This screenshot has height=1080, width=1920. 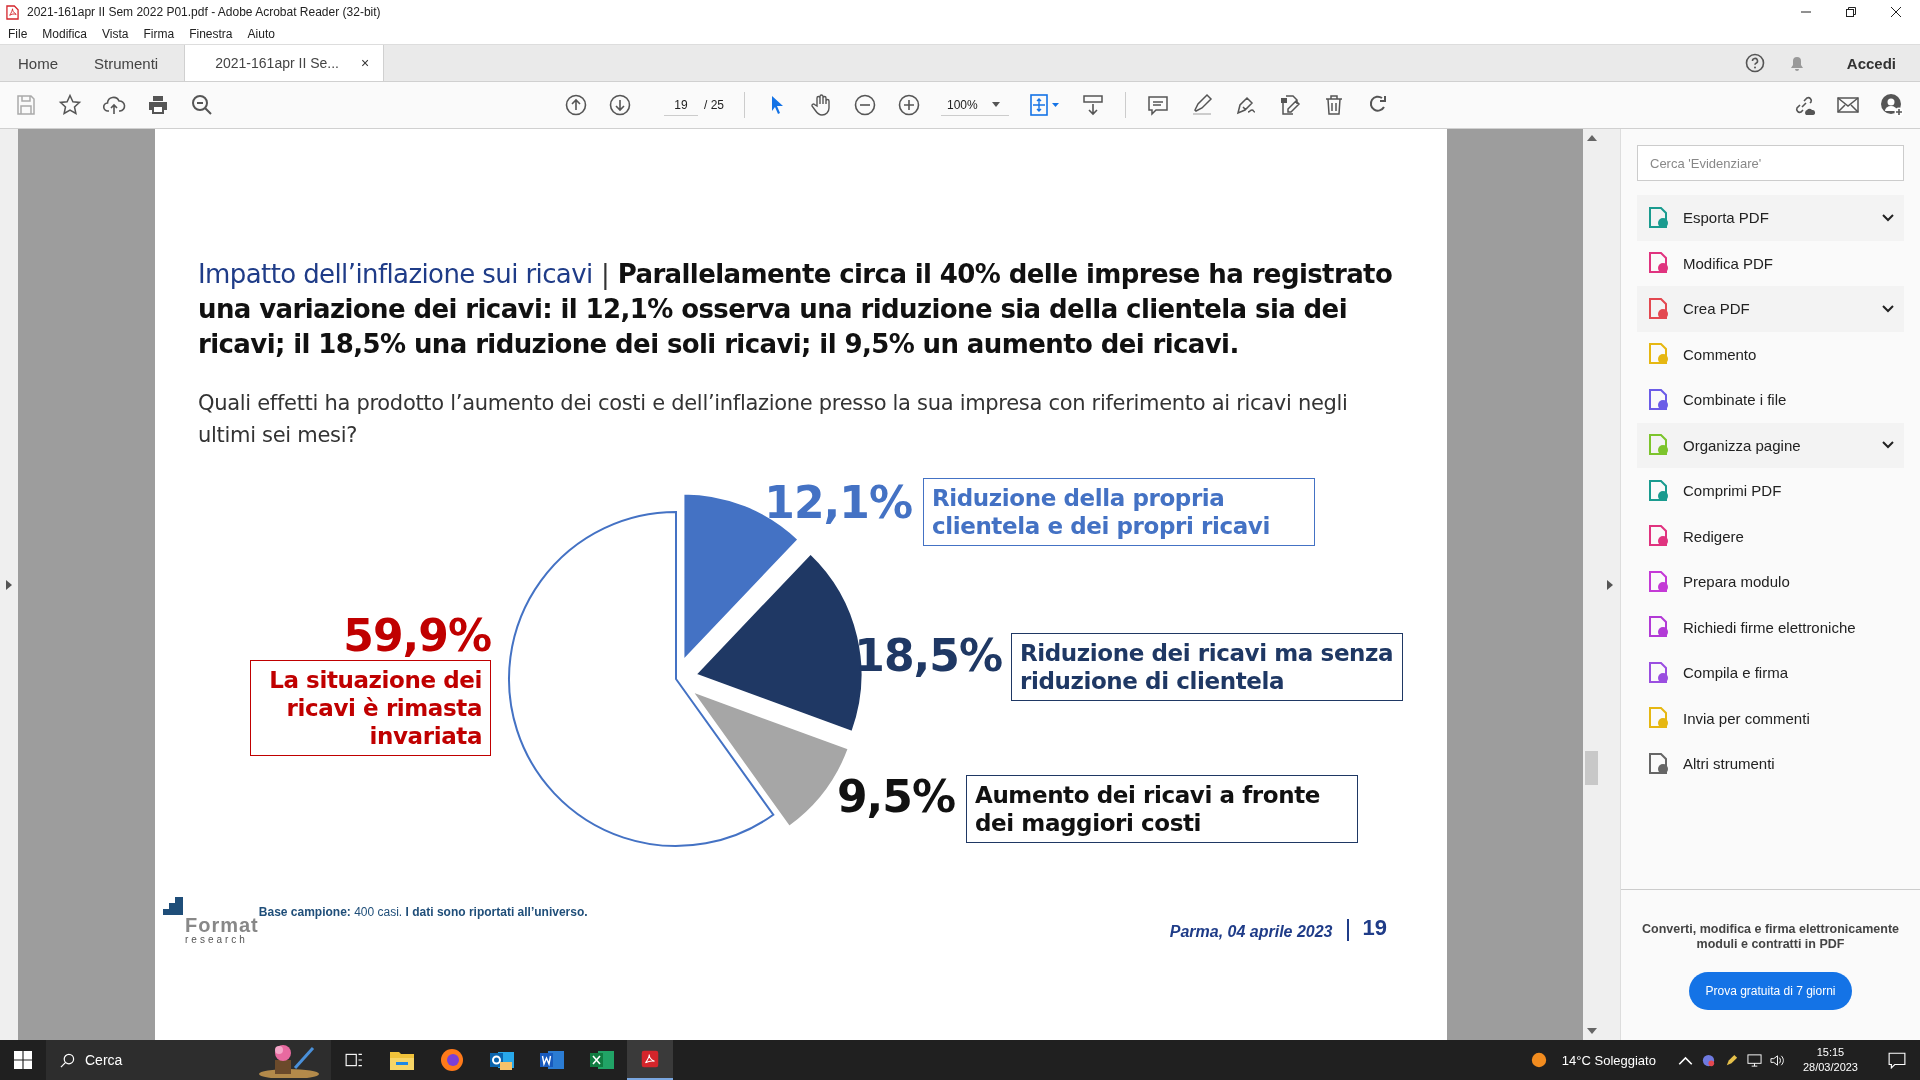 I want to click on place-date: Parma, 04 aprile 2023, so click(x=1251, y=932).